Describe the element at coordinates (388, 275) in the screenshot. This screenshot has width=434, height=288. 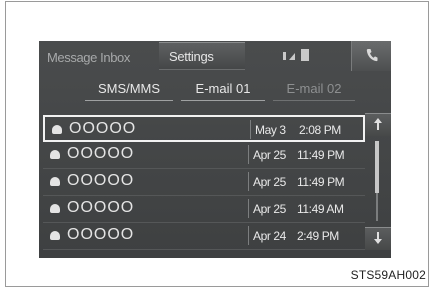
I see `figure-caption: STS59AH002` at that location.